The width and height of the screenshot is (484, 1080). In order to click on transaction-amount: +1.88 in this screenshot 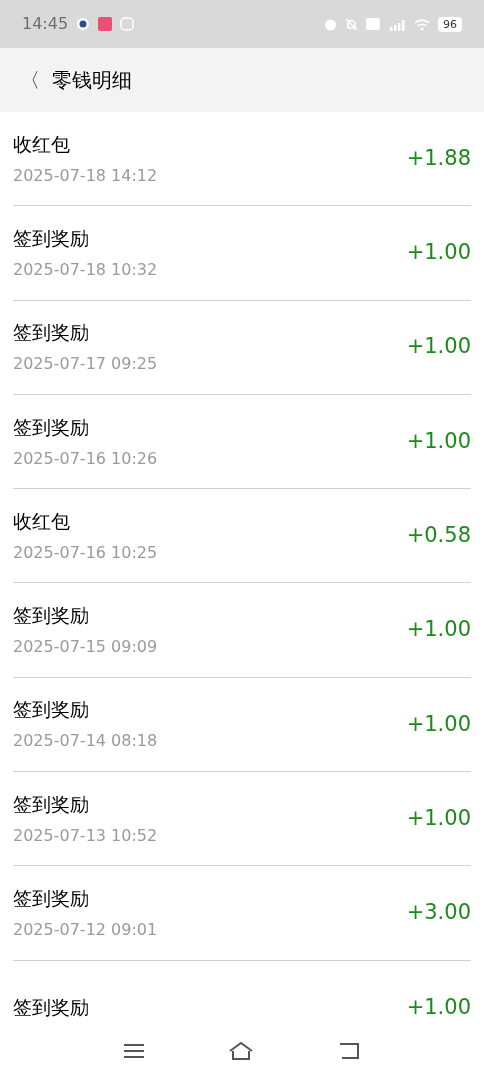, I will do `click(438, 158)`.